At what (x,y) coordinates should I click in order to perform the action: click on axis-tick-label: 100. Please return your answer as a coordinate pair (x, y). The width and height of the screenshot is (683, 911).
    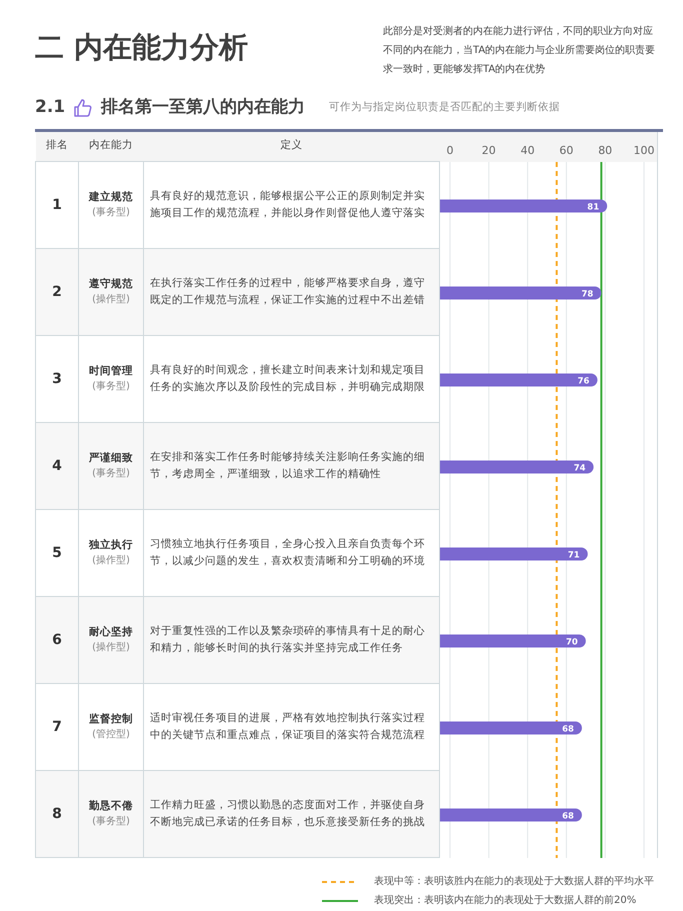
    Looking at the image, I should click on (644, 150).